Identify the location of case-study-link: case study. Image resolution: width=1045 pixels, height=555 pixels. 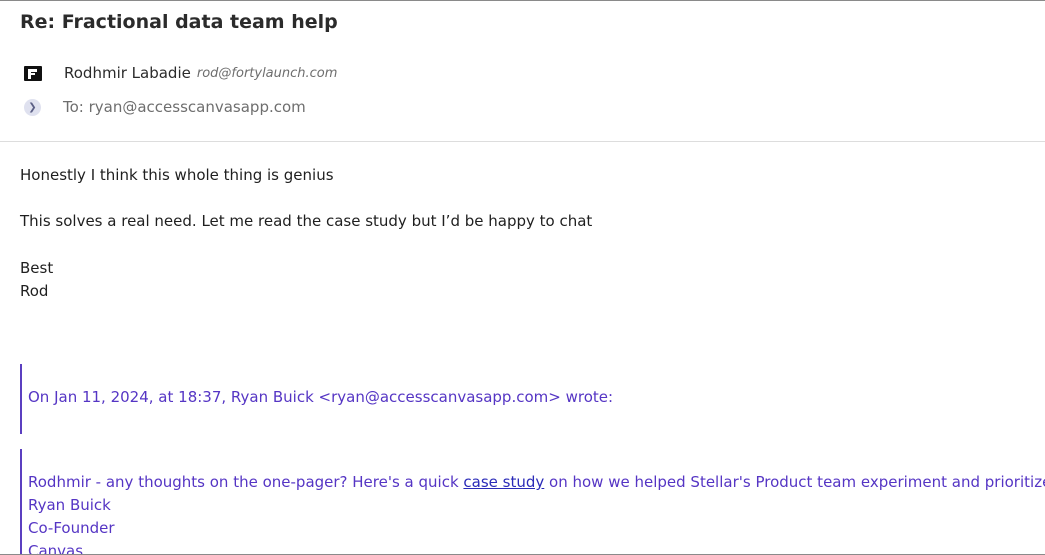
(503, 482).